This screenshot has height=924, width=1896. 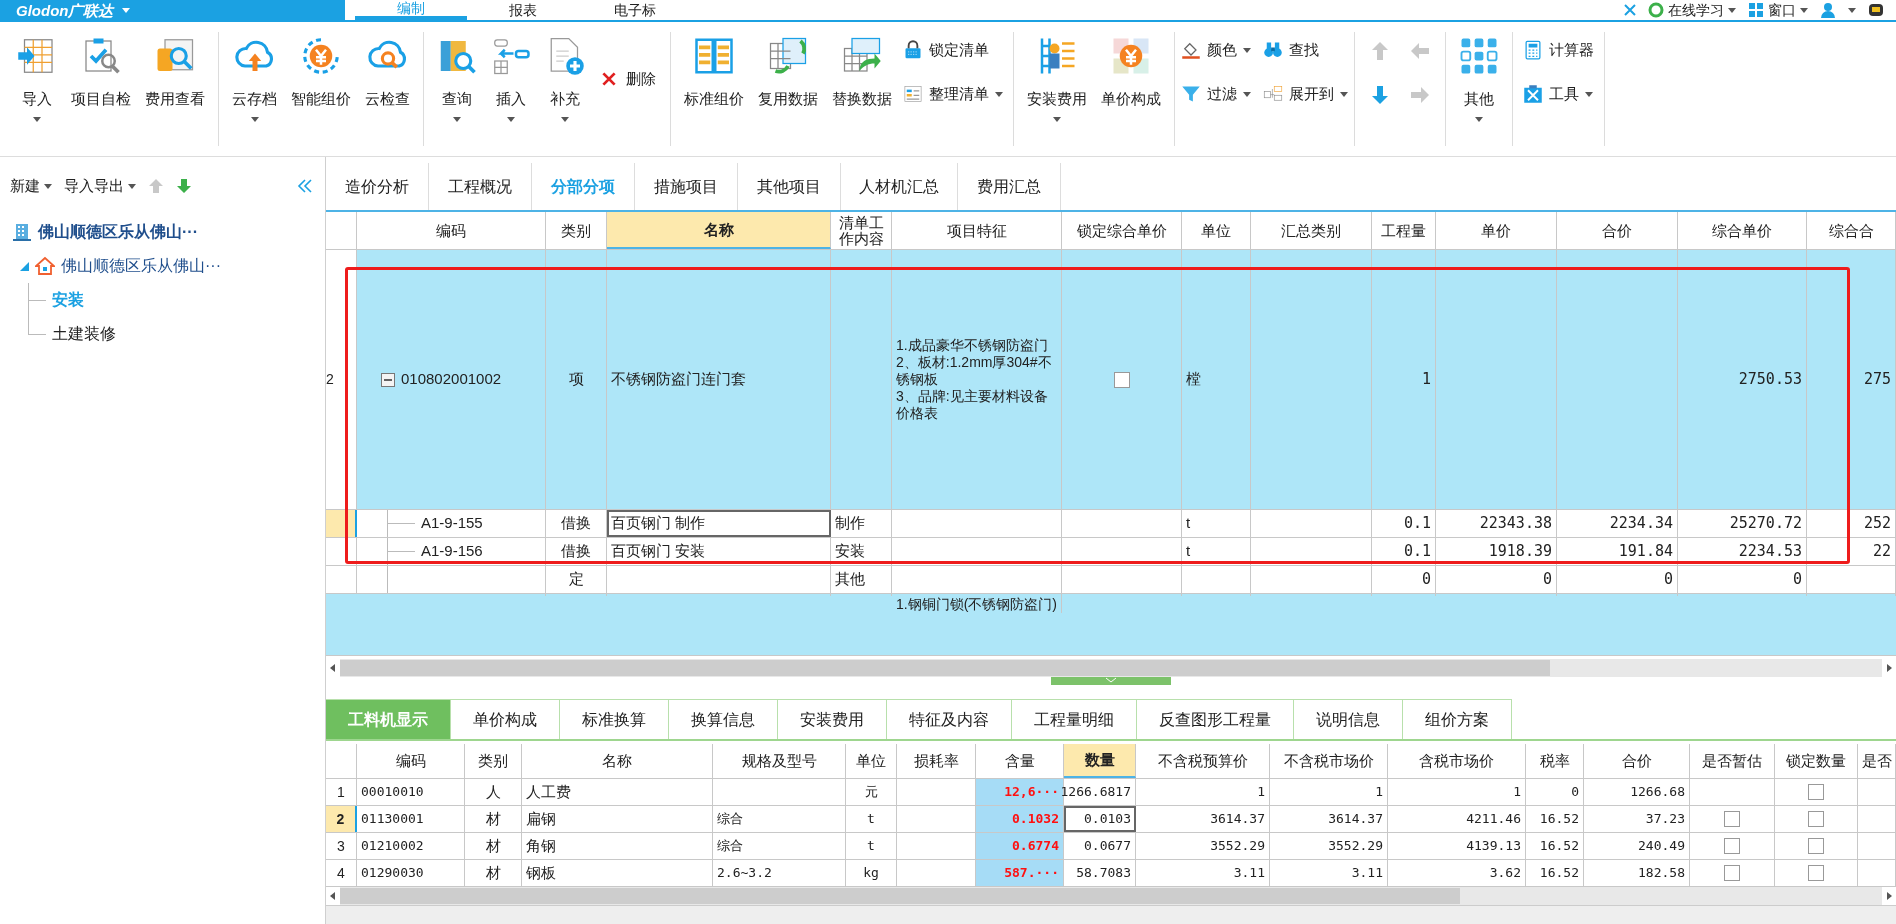 What do you see at coordinates (1379, 792) in the screenshot?
I see `table-cell-text: 1` at bounding box center [1379, 792].